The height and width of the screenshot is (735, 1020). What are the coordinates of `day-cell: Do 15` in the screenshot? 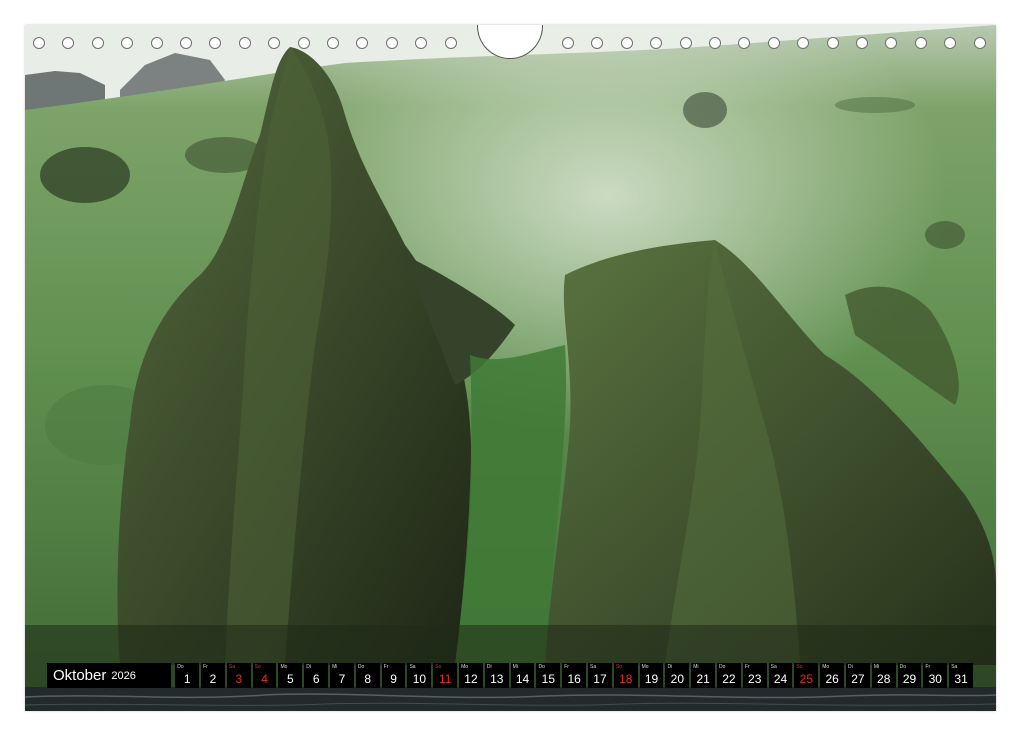 It's located at (548, 675).